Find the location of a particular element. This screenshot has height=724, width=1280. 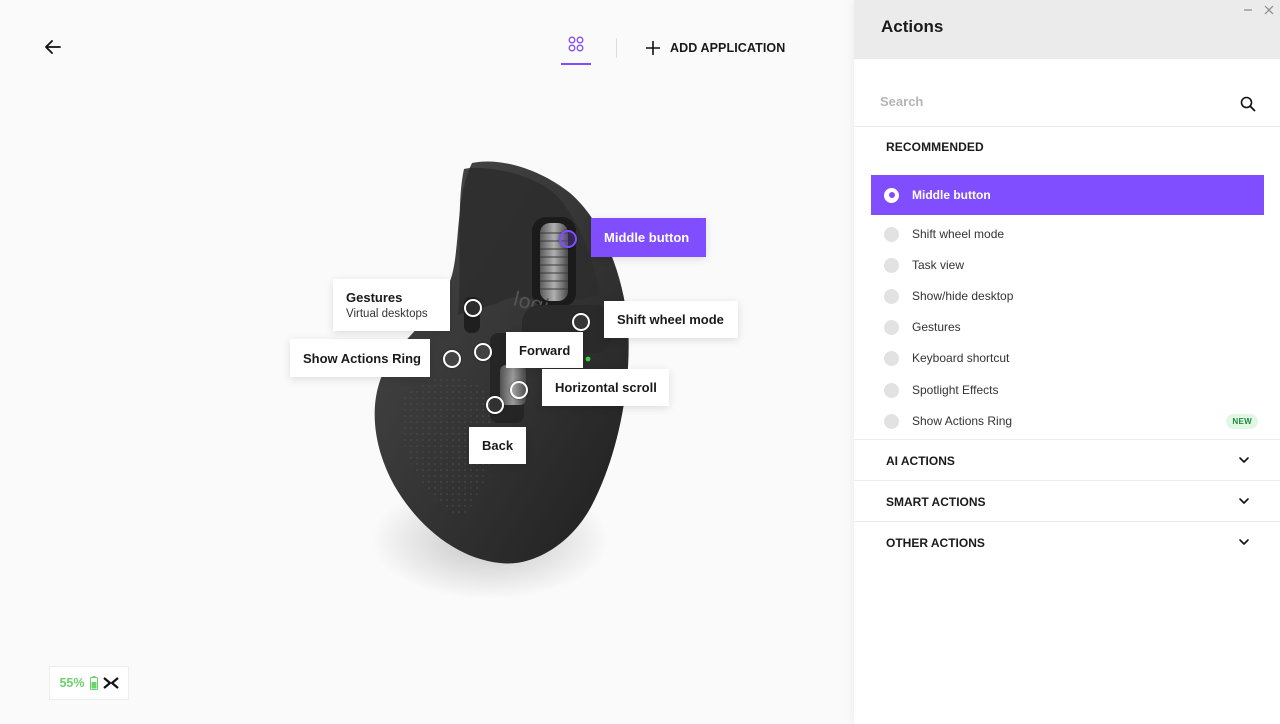

callout-gestures-sublabel: Virtual desktops is located at coordinates (387, 314).